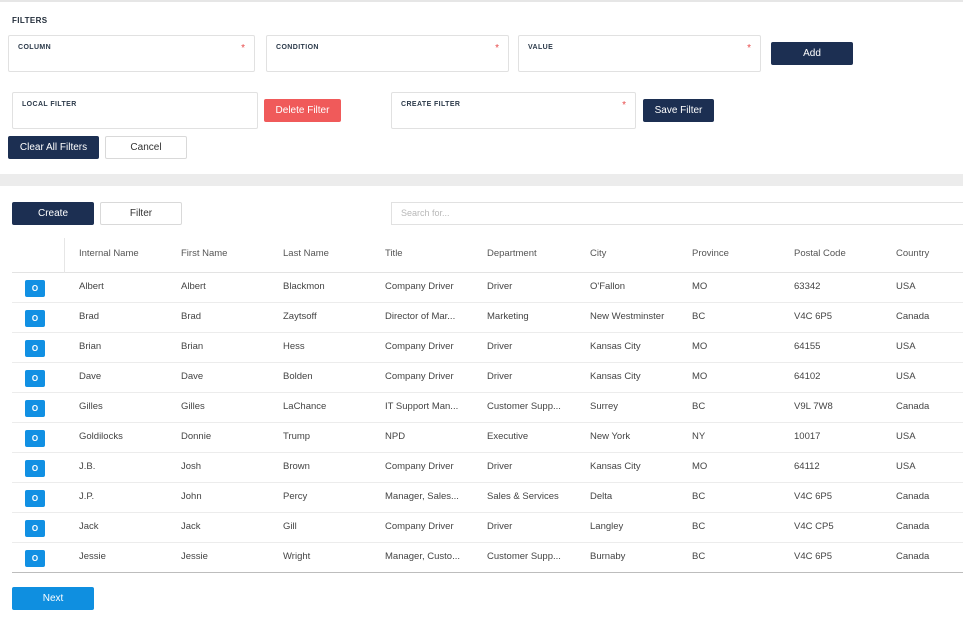 The image size is (963, 620). Describe the element at coordinates (512, 253) in the screenshot. I see `column-header-department: Department` at that location.